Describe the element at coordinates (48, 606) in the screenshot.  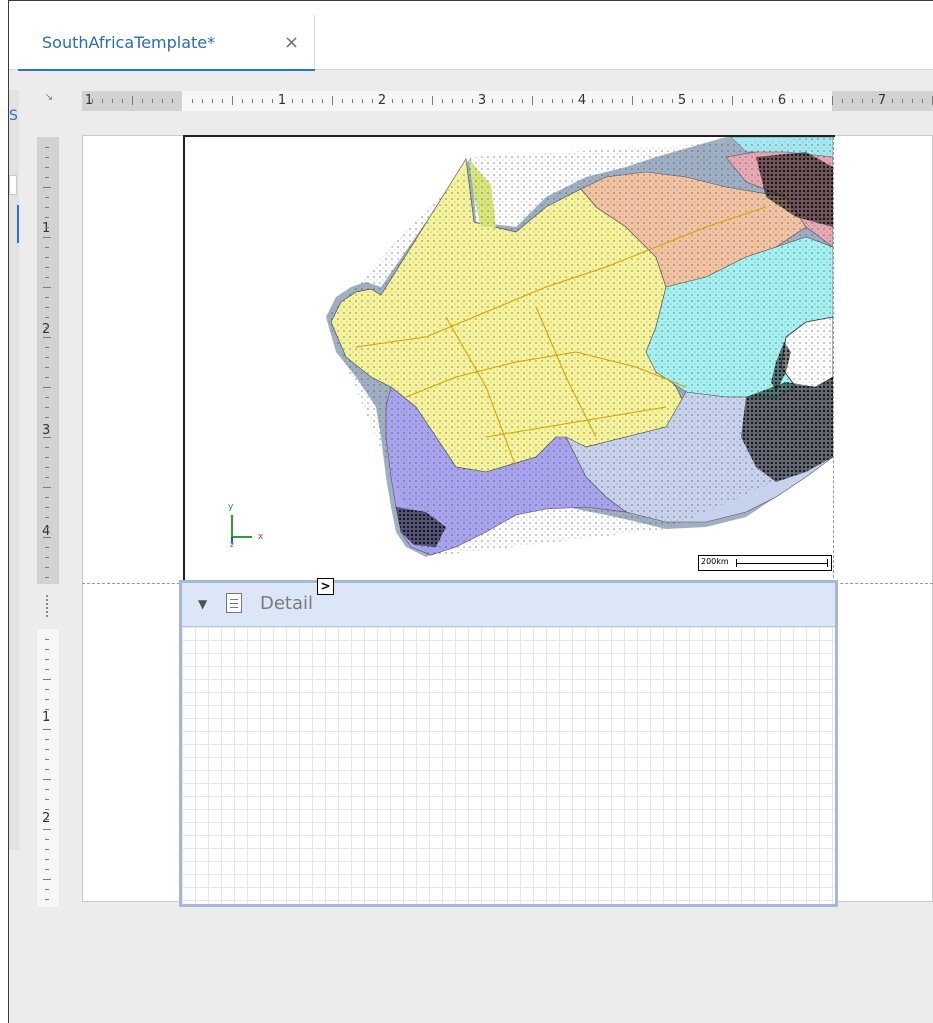
I see `band-splitter-handle` at that location.